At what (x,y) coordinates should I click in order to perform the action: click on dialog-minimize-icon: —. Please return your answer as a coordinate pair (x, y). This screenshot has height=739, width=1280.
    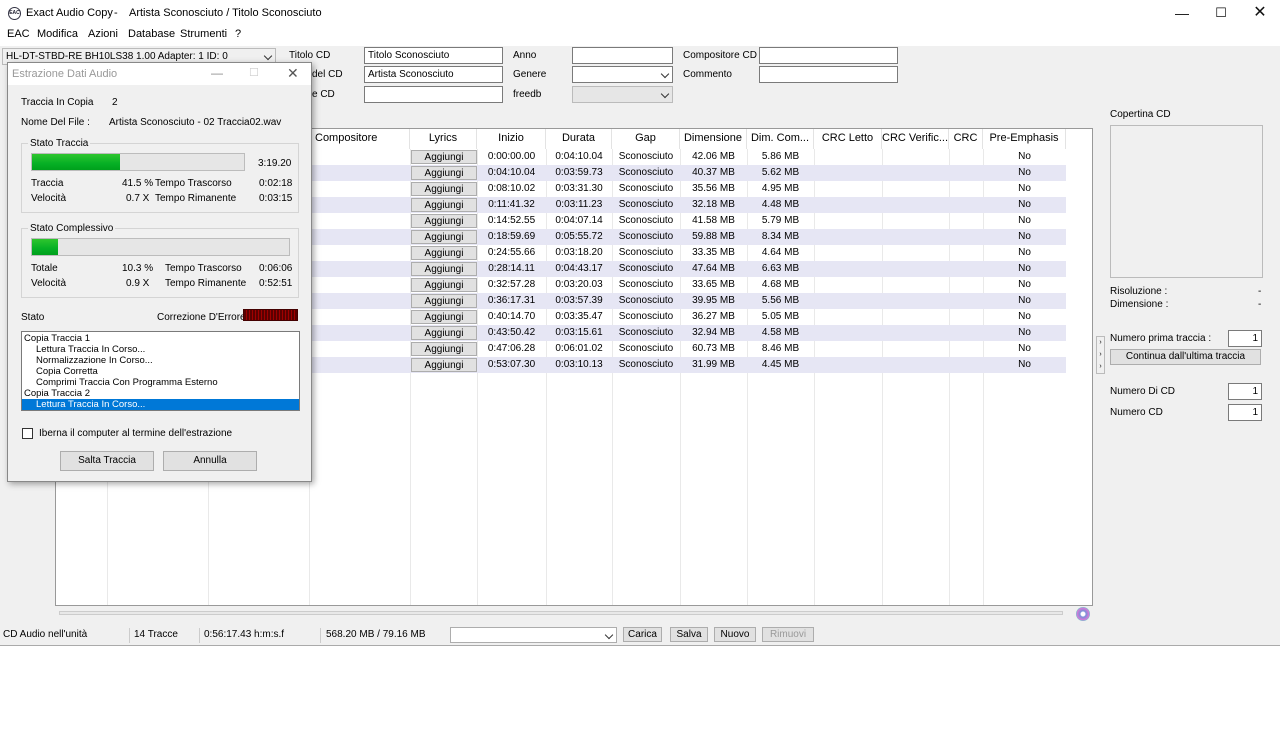
    Looking at the image, I should click on (217, 73).